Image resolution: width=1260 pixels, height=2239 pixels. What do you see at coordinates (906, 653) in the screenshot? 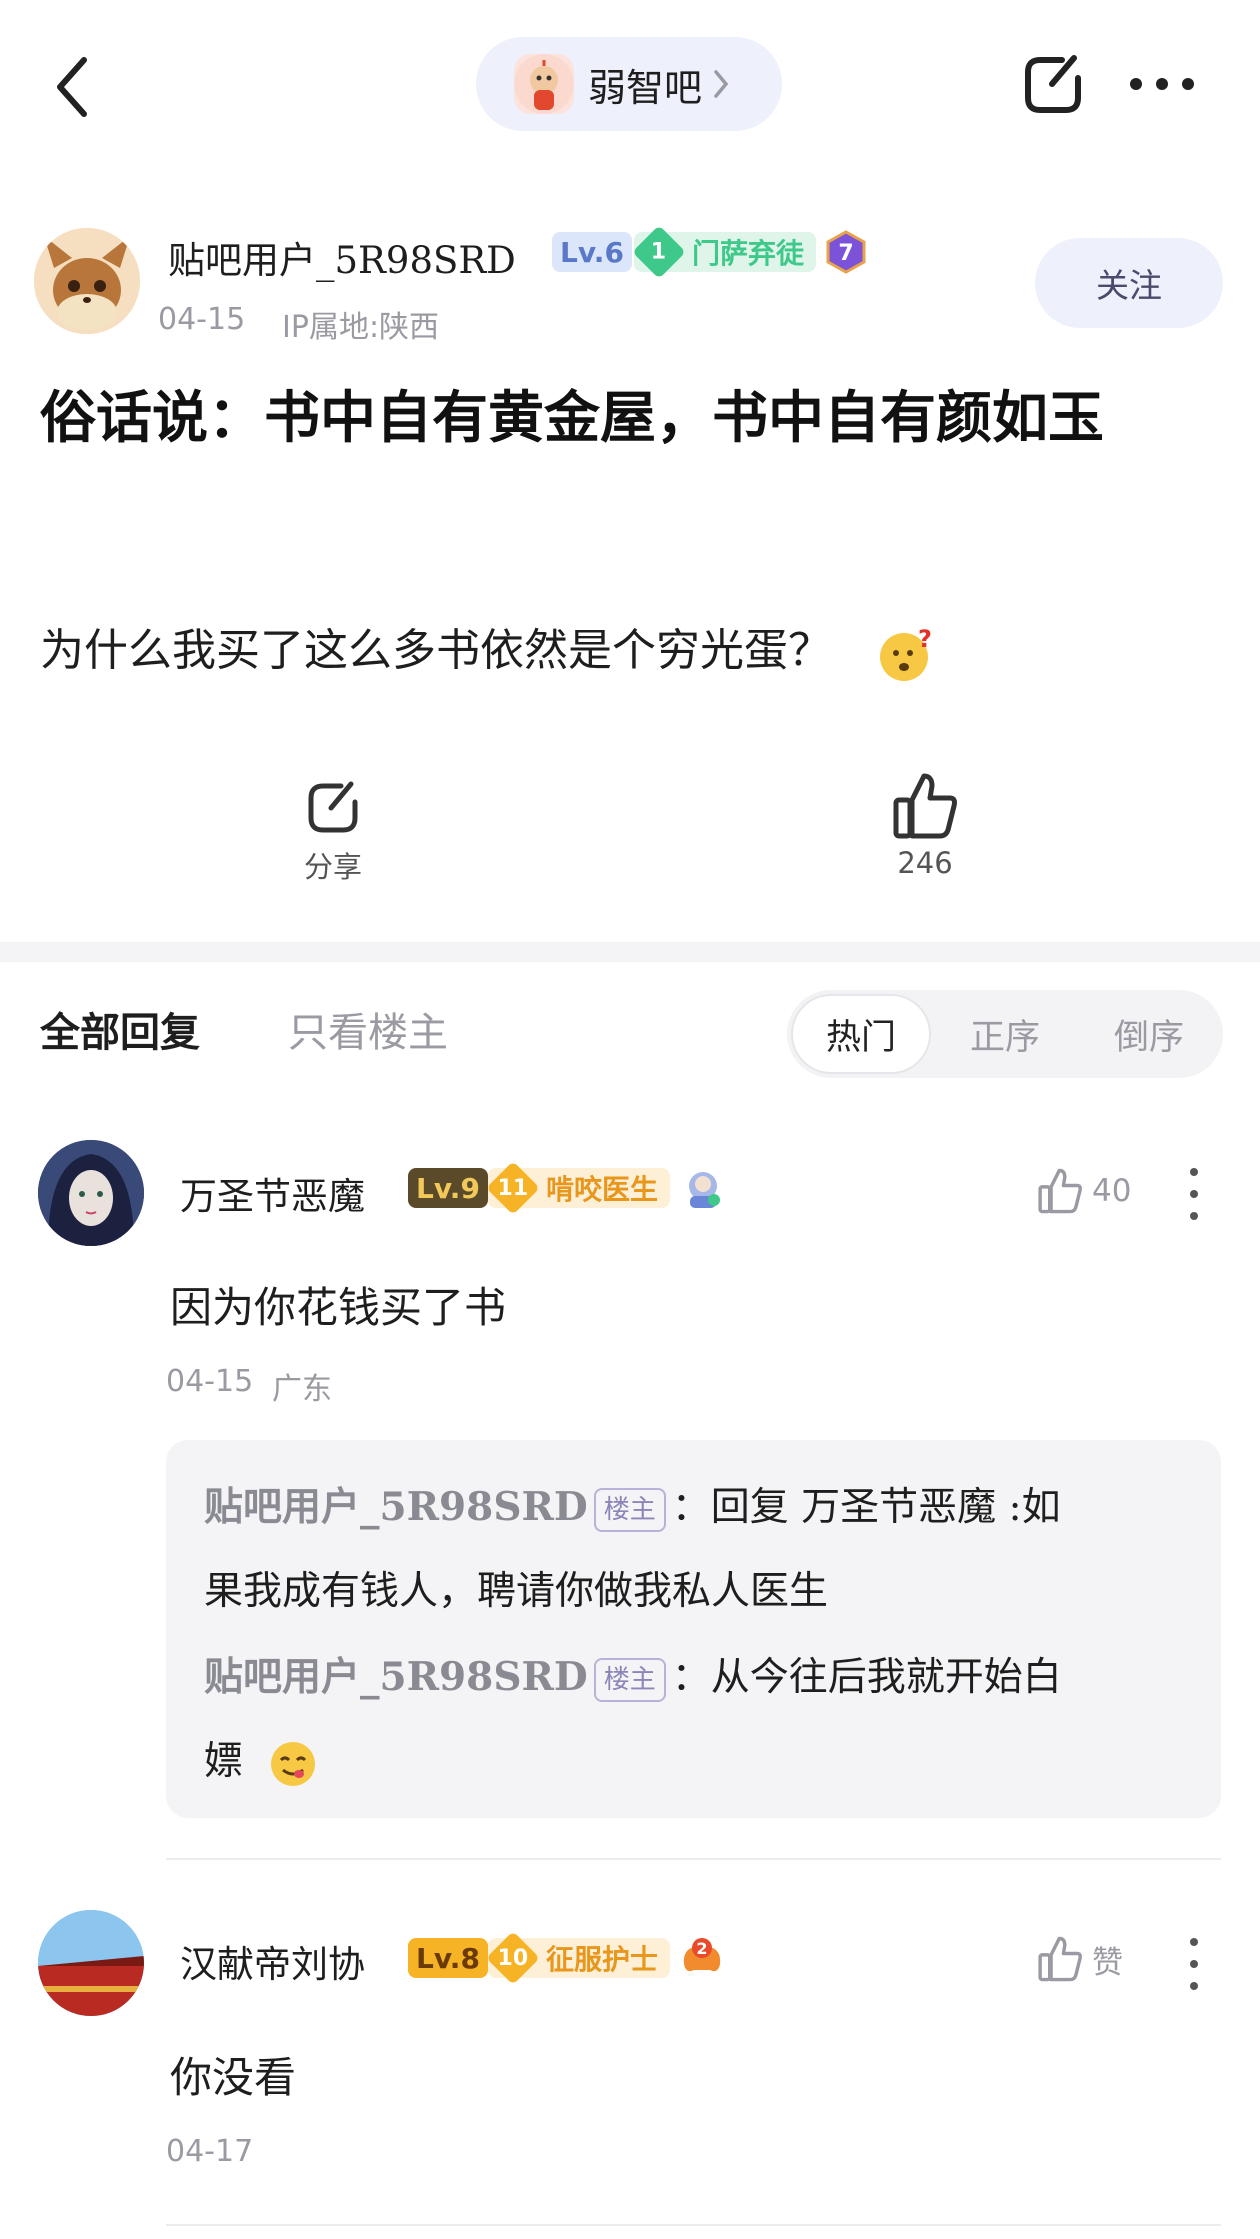
I see `thinking-emoji-icon: ?` at bounding box center [906, 653].